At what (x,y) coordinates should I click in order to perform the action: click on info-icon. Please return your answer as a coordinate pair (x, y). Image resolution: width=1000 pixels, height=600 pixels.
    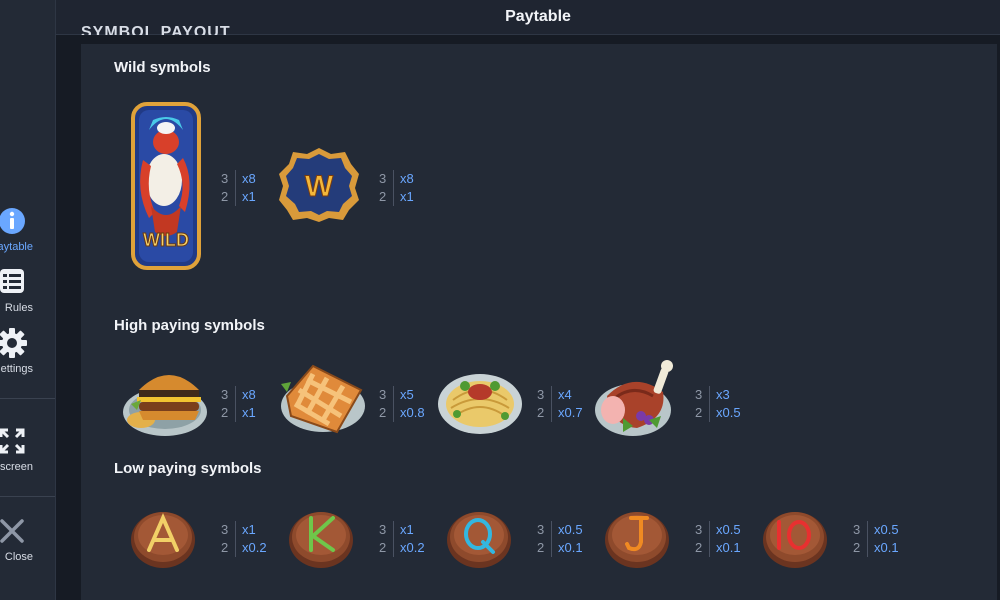
    Looking at the image, I should click on (12, 221).